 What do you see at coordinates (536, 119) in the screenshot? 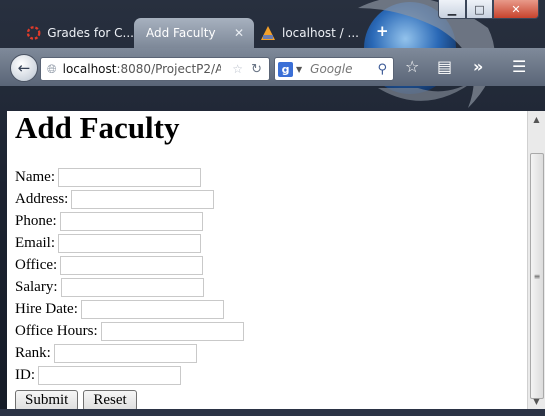
I see `scroll-up-icon: ▲` at bounding box center [536, 119].